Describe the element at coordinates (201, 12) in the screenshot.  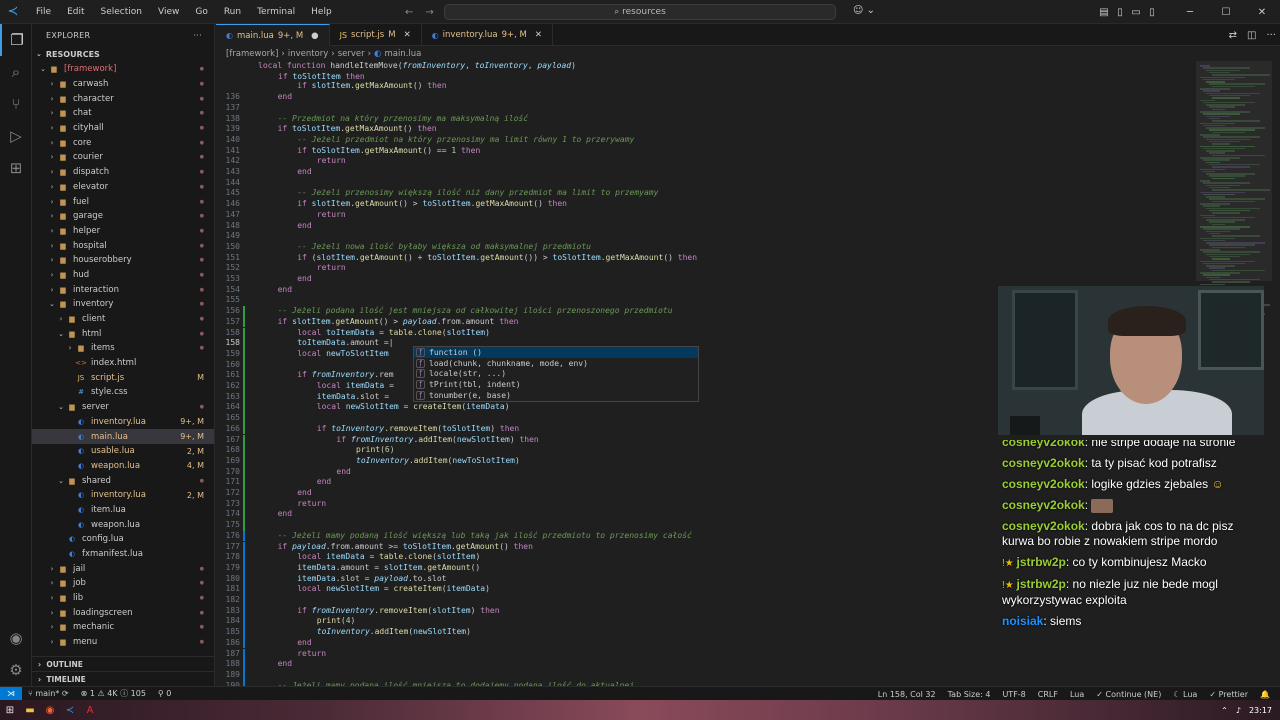
I see `menu-go: Go` at that location.